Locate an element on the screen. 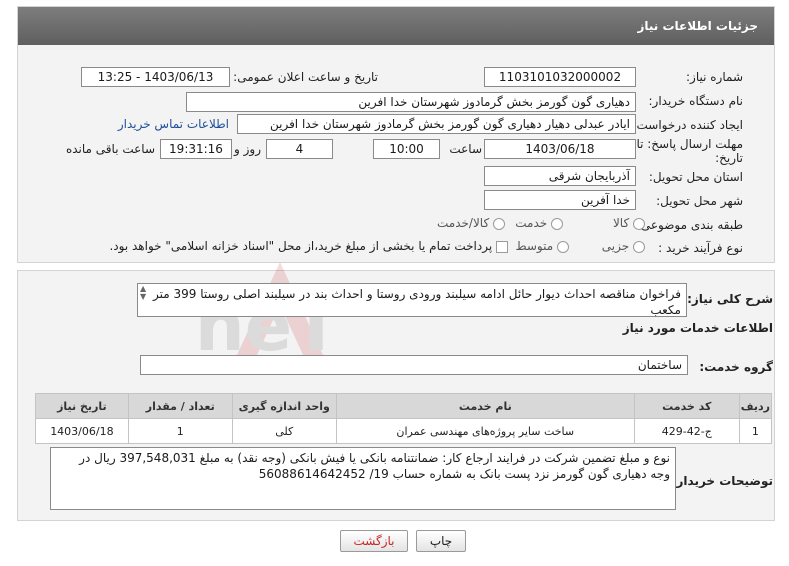  announce-date-field: 1403/06/13 - 13:25 is located at coordinates (155, 77).